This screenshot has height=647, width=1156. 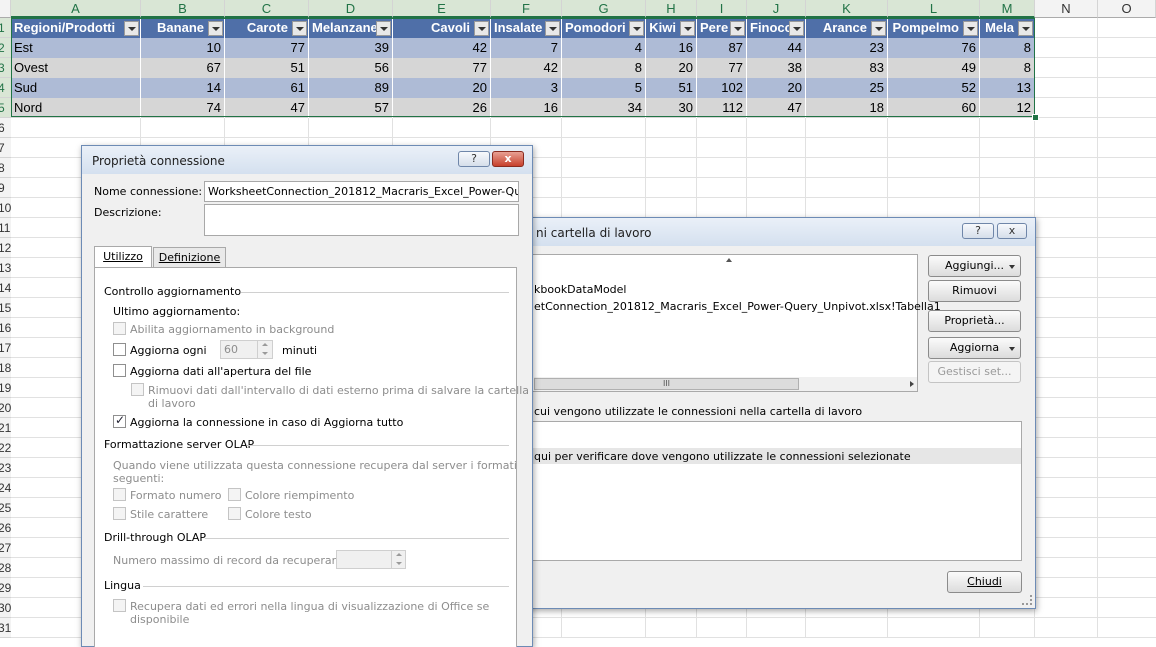 I want to click on column-header: L, so click(x=934, y=9).